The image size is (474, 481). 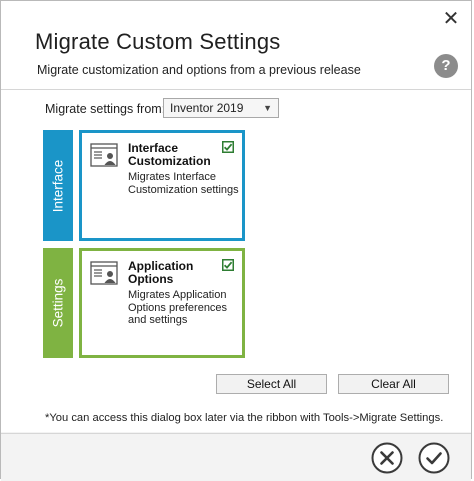 I want to click on tab-settings-label: Settings, so click(x=58, y=303).